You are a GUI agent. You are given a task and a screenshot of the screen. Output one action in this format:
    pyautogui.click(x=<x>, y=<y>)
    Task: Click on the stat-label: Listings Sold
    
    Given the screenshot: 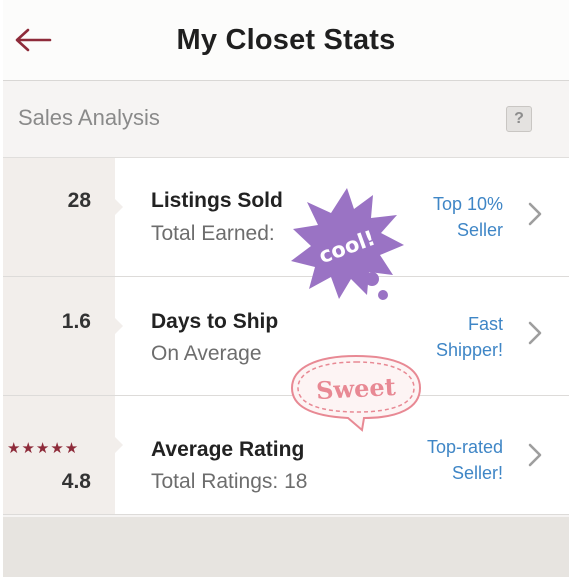 What is the action you would take?
    pyautogui.click(x=217, y=200)
    